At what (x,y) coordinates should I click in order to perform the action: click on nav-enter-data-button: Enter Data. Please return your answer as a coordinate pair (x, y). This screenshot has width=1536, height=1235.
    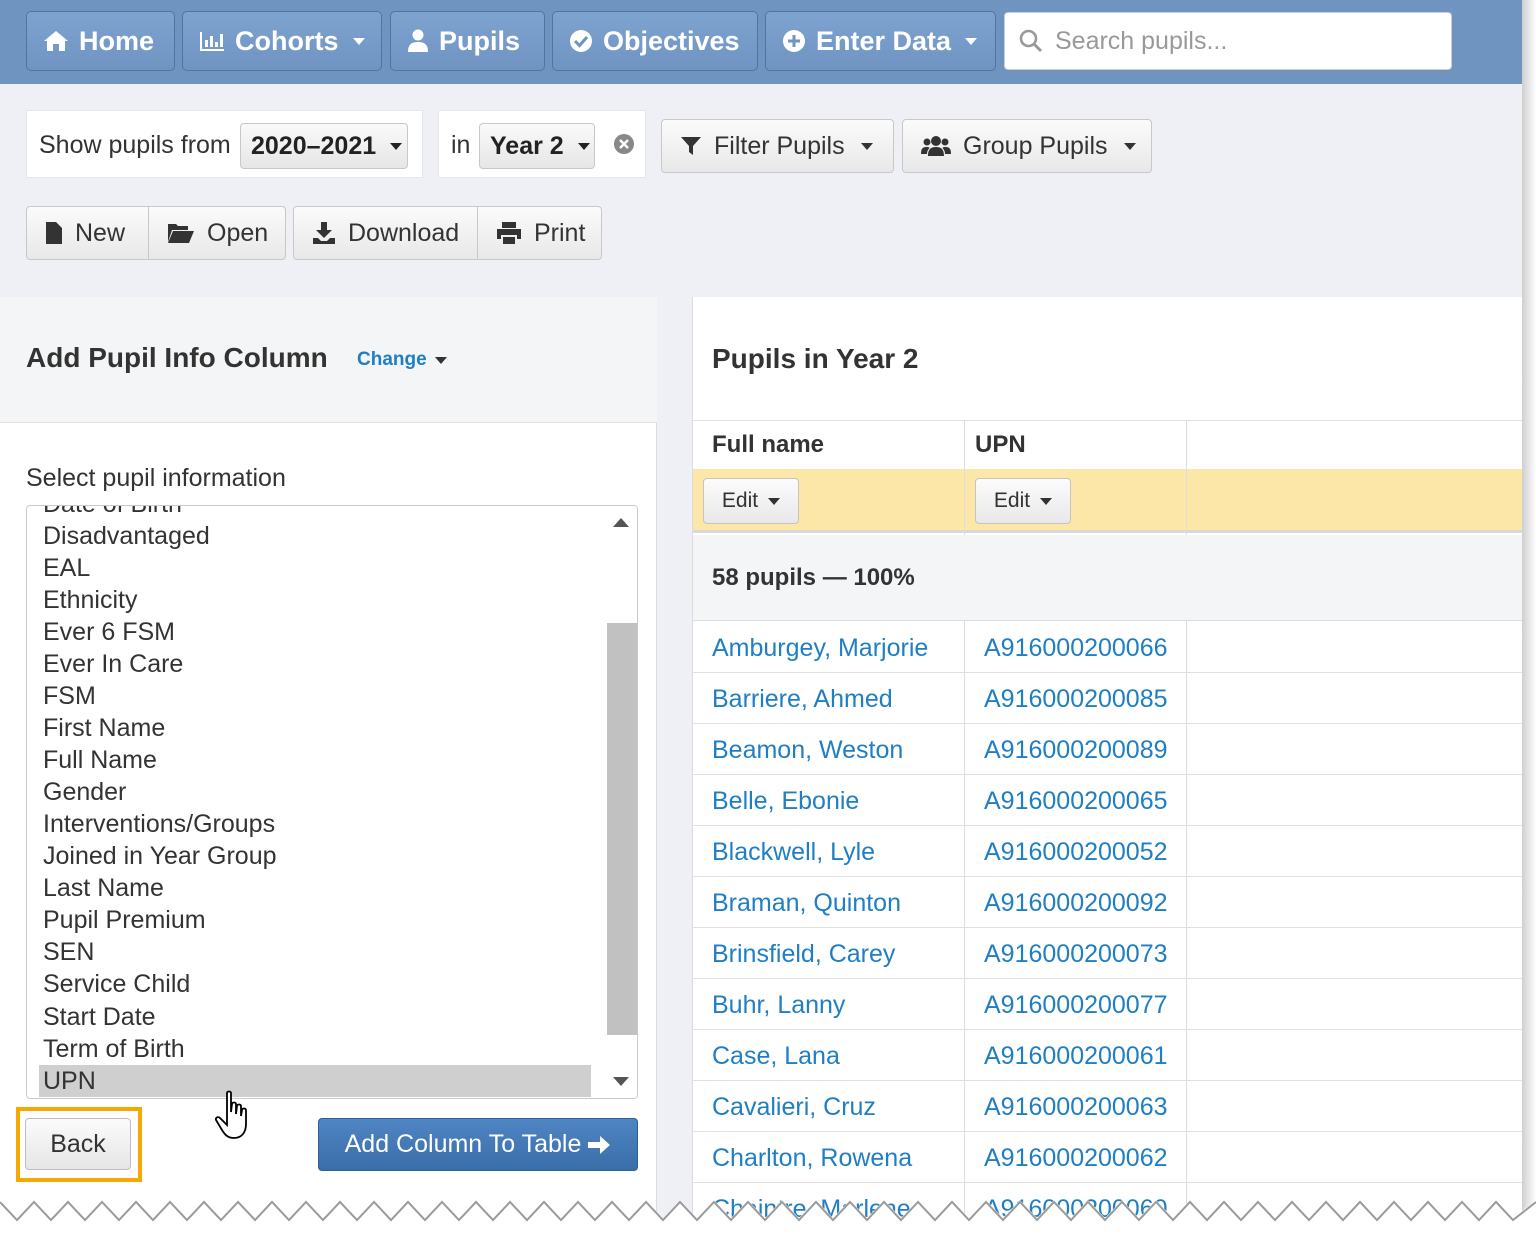
    Looking at the image, I should click on (880, 41).